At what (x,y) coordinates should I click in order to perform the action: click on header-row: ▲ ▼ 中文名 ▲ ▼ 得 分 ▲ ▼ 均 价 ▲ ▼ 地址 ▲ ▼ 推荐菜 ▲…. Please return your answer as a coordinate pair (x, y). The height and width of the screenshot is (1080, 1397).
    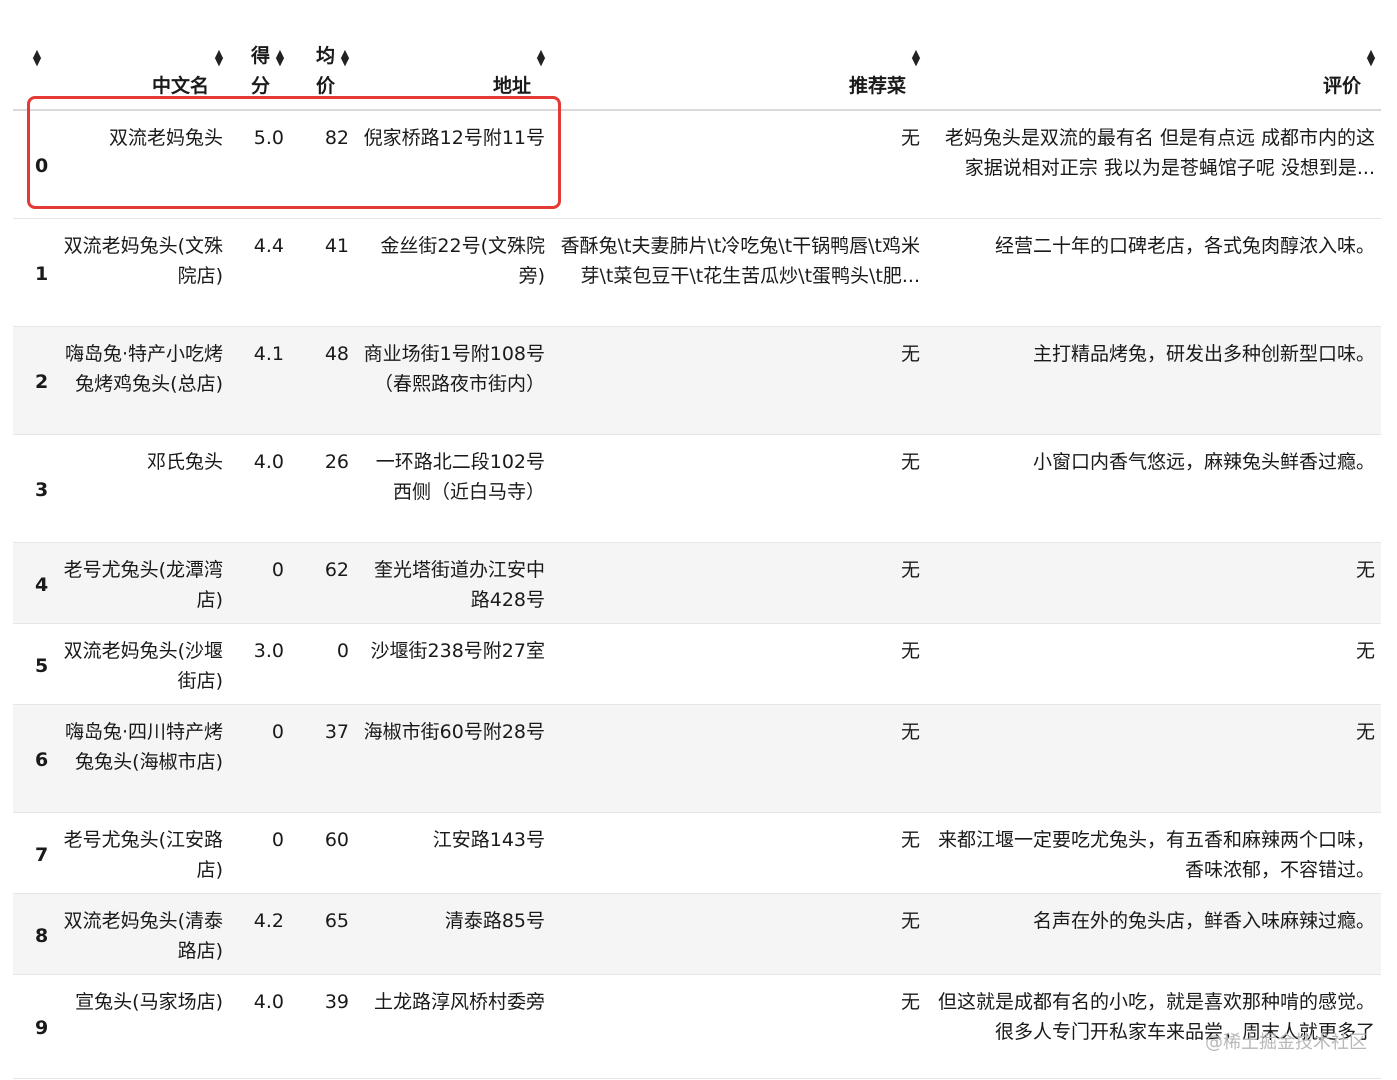
    Looking at the image, I should click on (697, 69).